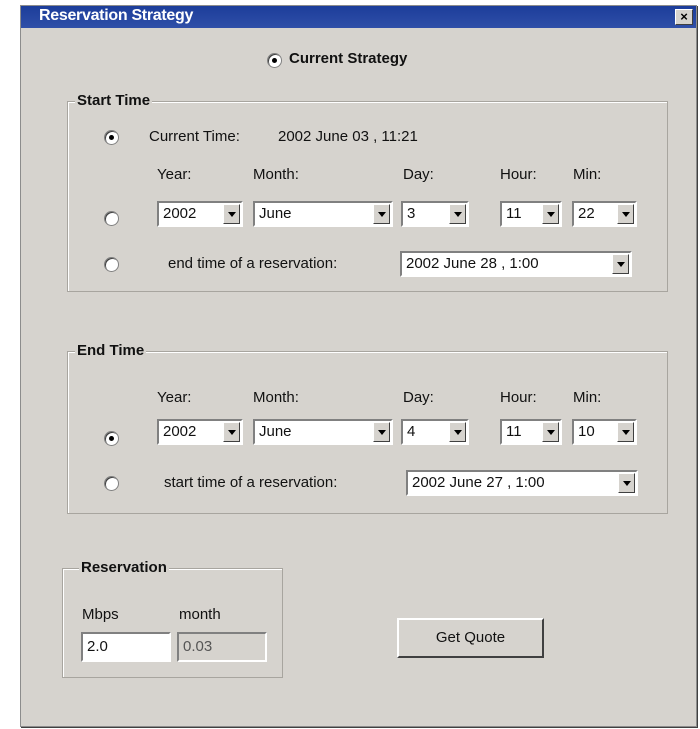 Image resolution: width=700 pixels, height=729 pixels. I want to click on mbps-label: Mbps, so click(100, 614).